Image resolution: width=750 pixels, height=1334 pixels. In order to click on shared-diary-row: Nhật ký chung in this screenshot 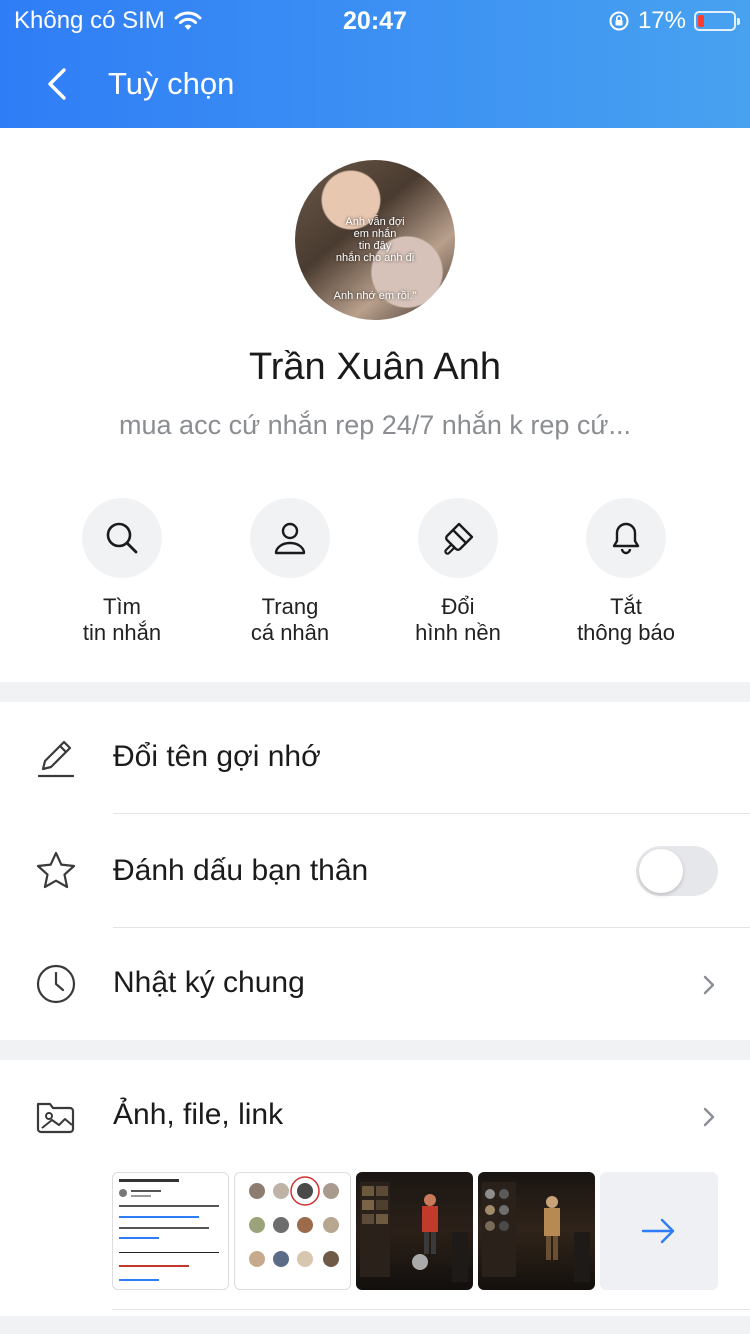, I will do `click(375, 984)`.